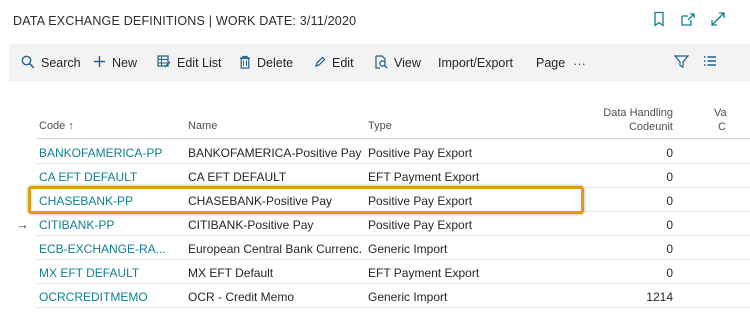 The width and height of the screenshot is (750, 312). Describe the element at coordinates (720, 120) in the screenshot. I see `column-header-truncated: Va C` at that location.